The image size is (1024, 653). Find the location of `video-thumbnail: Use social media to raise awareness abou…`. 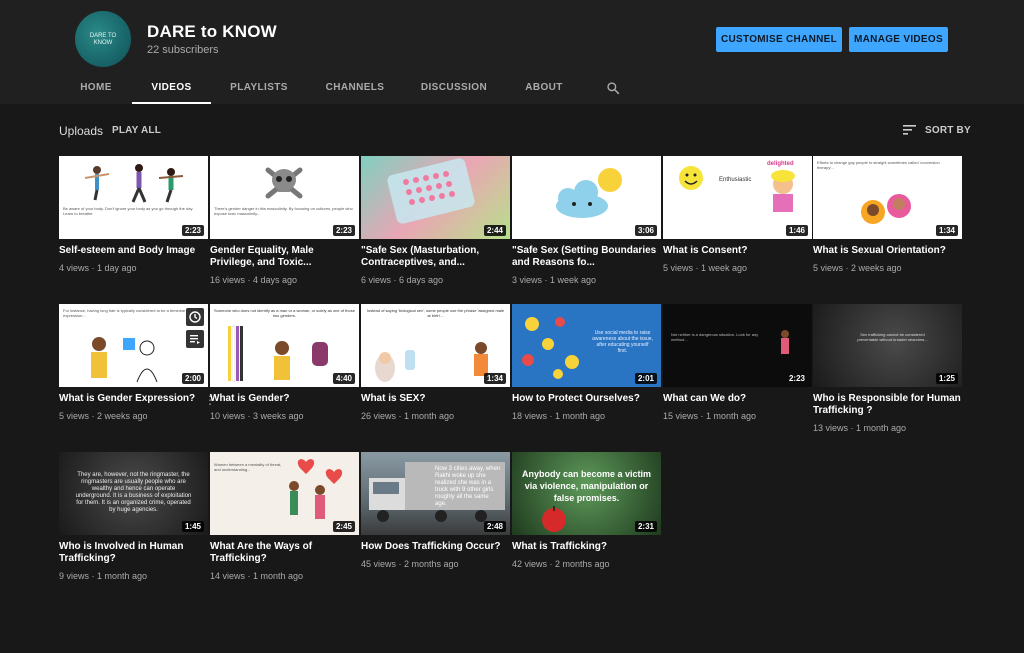

video-thumbnail: Use social media to raise awareness abou… is located at coordinates (586, 345).